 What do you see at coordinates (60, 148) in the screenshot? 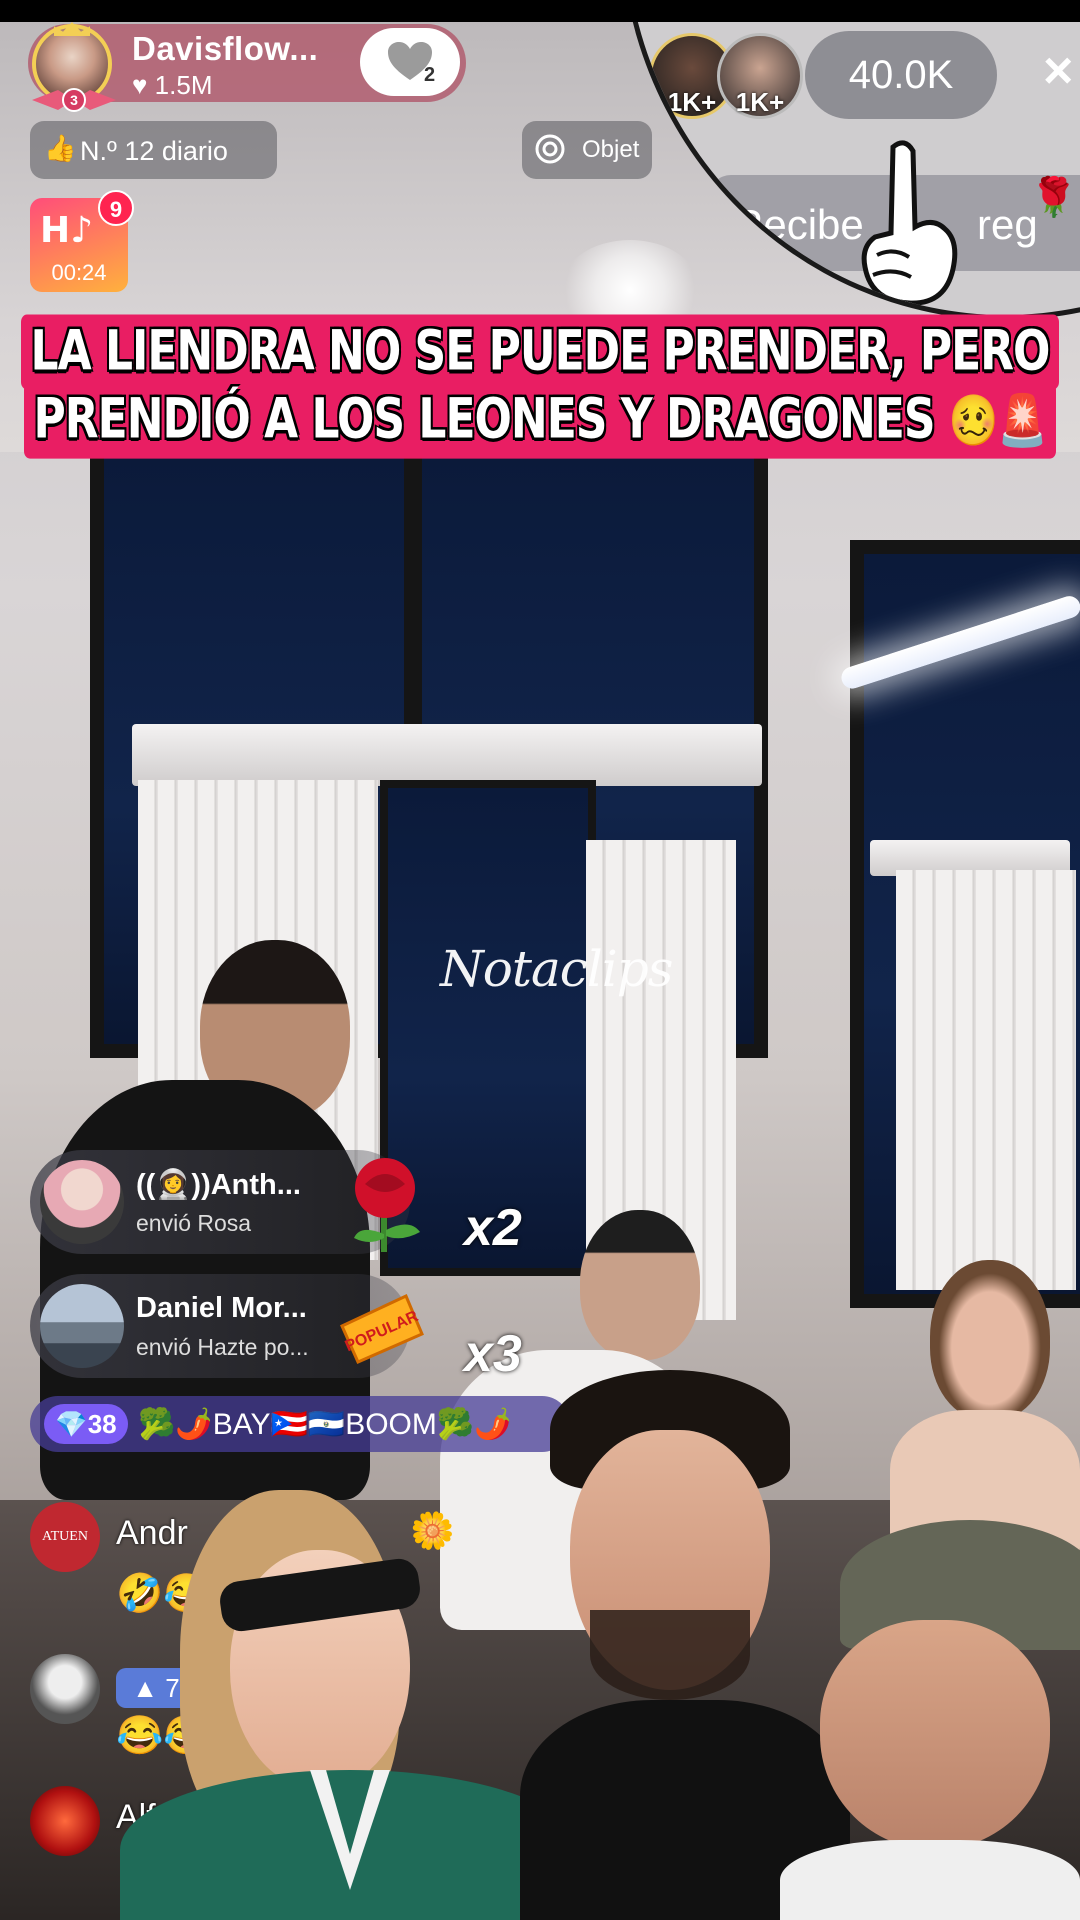
I see `fire-icon: 👍` at bounding box center [60, 148].